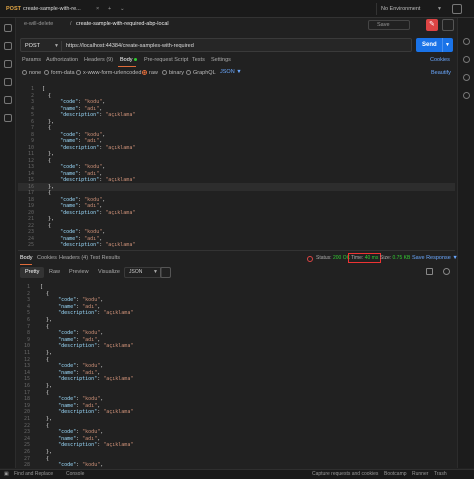  I want to click on collections-icon, so click(8, 28).